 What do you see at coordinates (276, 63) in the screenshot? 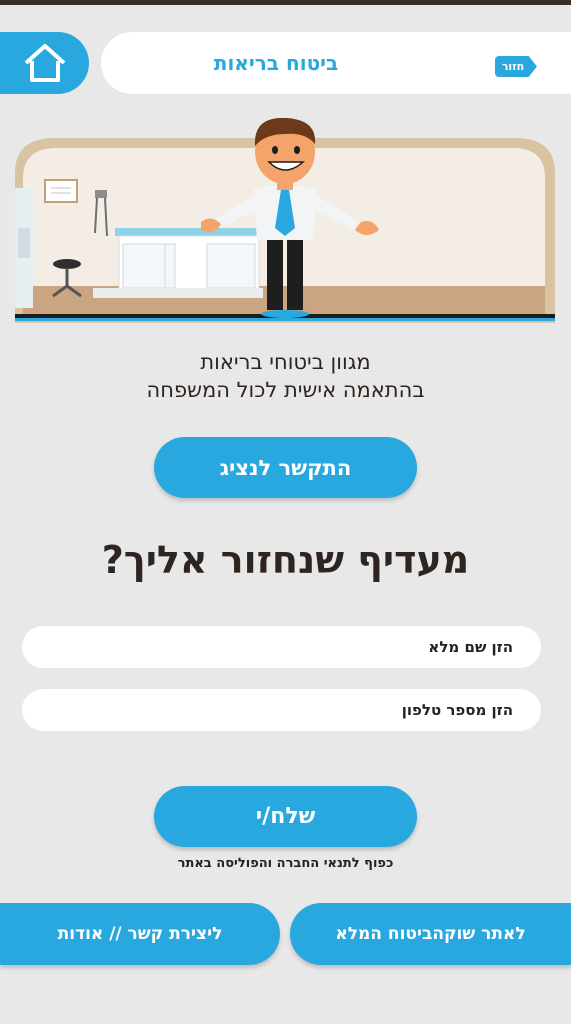
I see `page-title: ביטוח בריאות` at bounding box center [276, 63].